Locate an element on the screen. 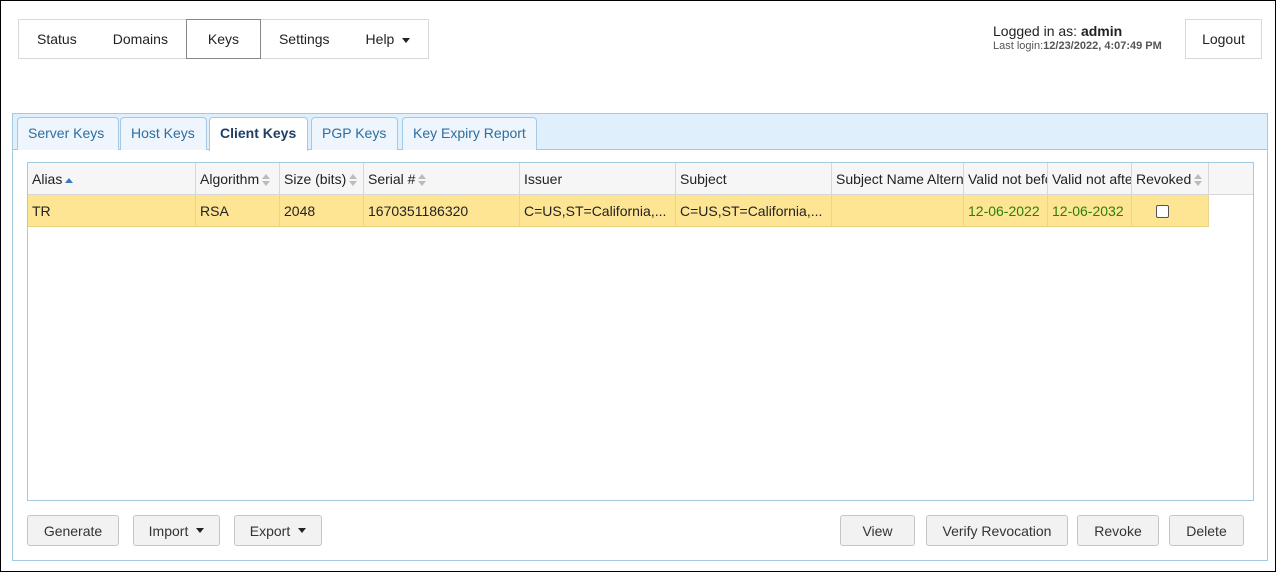 This screenshot has width=1276, height=572. import-button: Import is located at coordinates (176, 530).